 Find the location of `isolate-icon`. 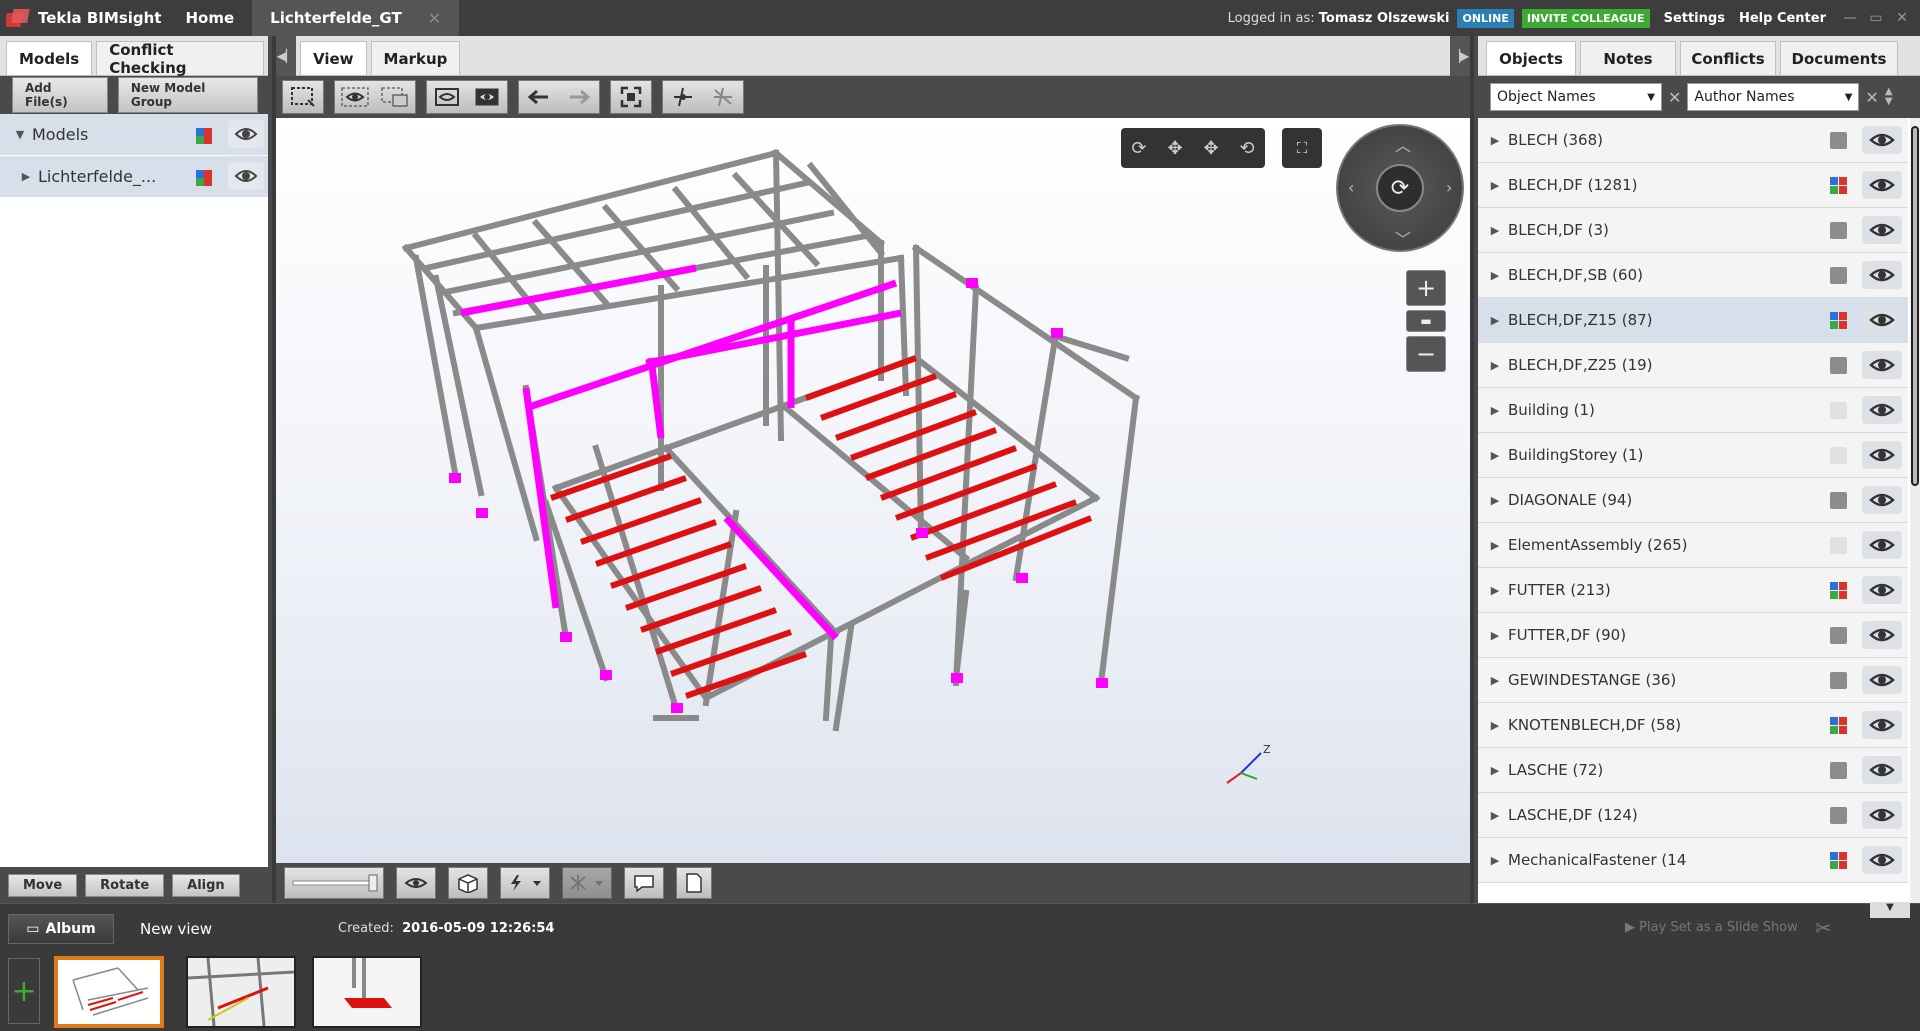

isolate-icon is located at coordinates (447, 97).